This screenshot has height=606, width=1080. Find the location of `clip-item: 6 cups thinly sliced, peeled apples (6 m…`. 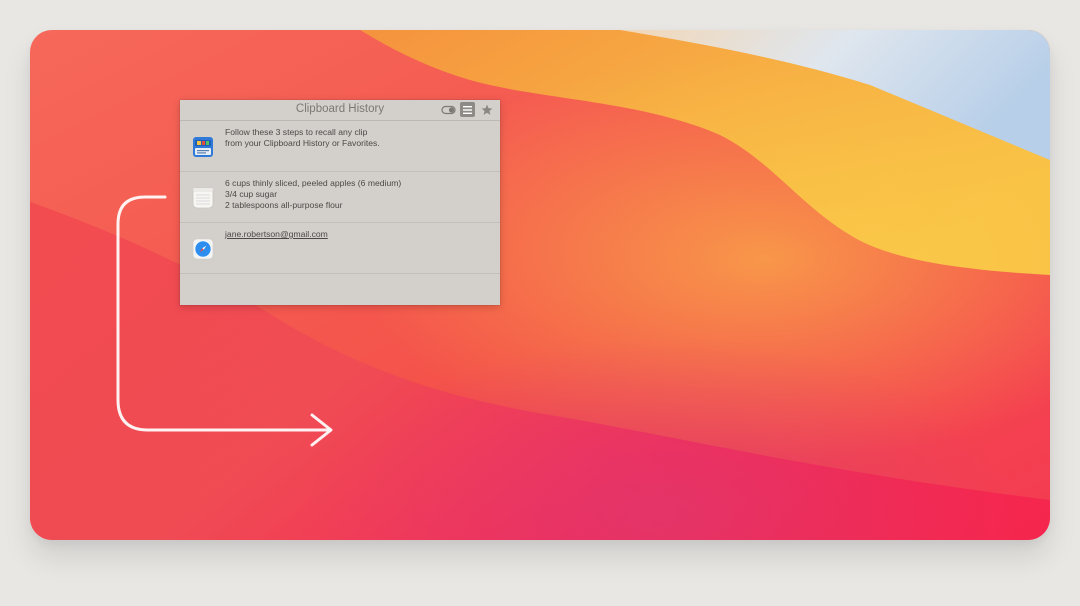

clip-item: 6 cups thinly sliced, peeled apples (6 m… is located at coordinates (340, 197).